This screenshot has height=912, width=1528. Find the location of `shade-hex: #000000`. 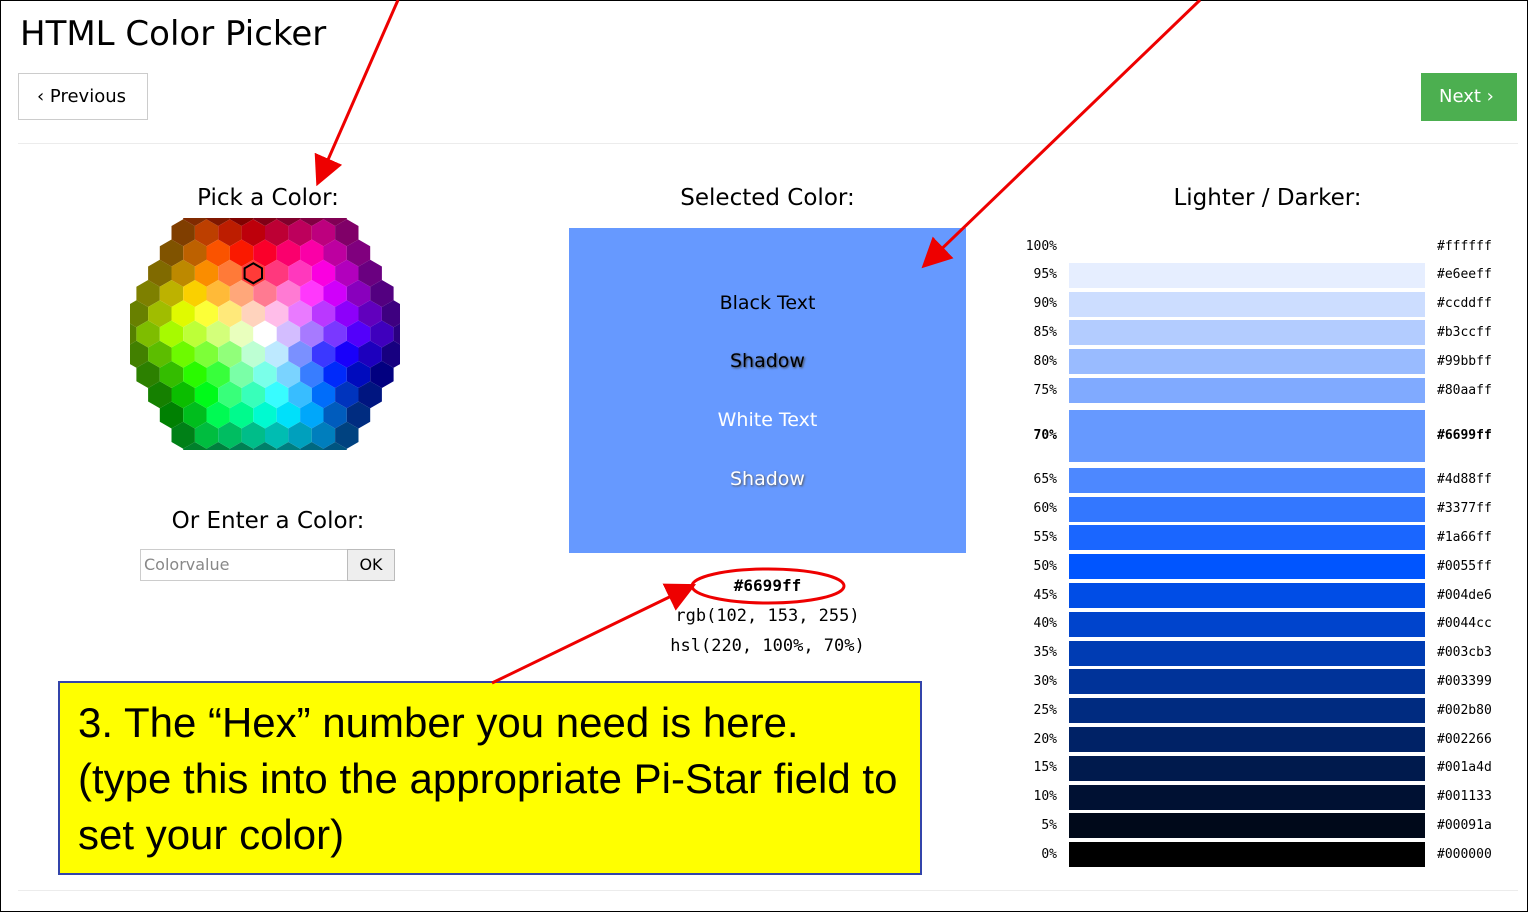

shade-hex: #000000 is located at coordinates (1464, 854).